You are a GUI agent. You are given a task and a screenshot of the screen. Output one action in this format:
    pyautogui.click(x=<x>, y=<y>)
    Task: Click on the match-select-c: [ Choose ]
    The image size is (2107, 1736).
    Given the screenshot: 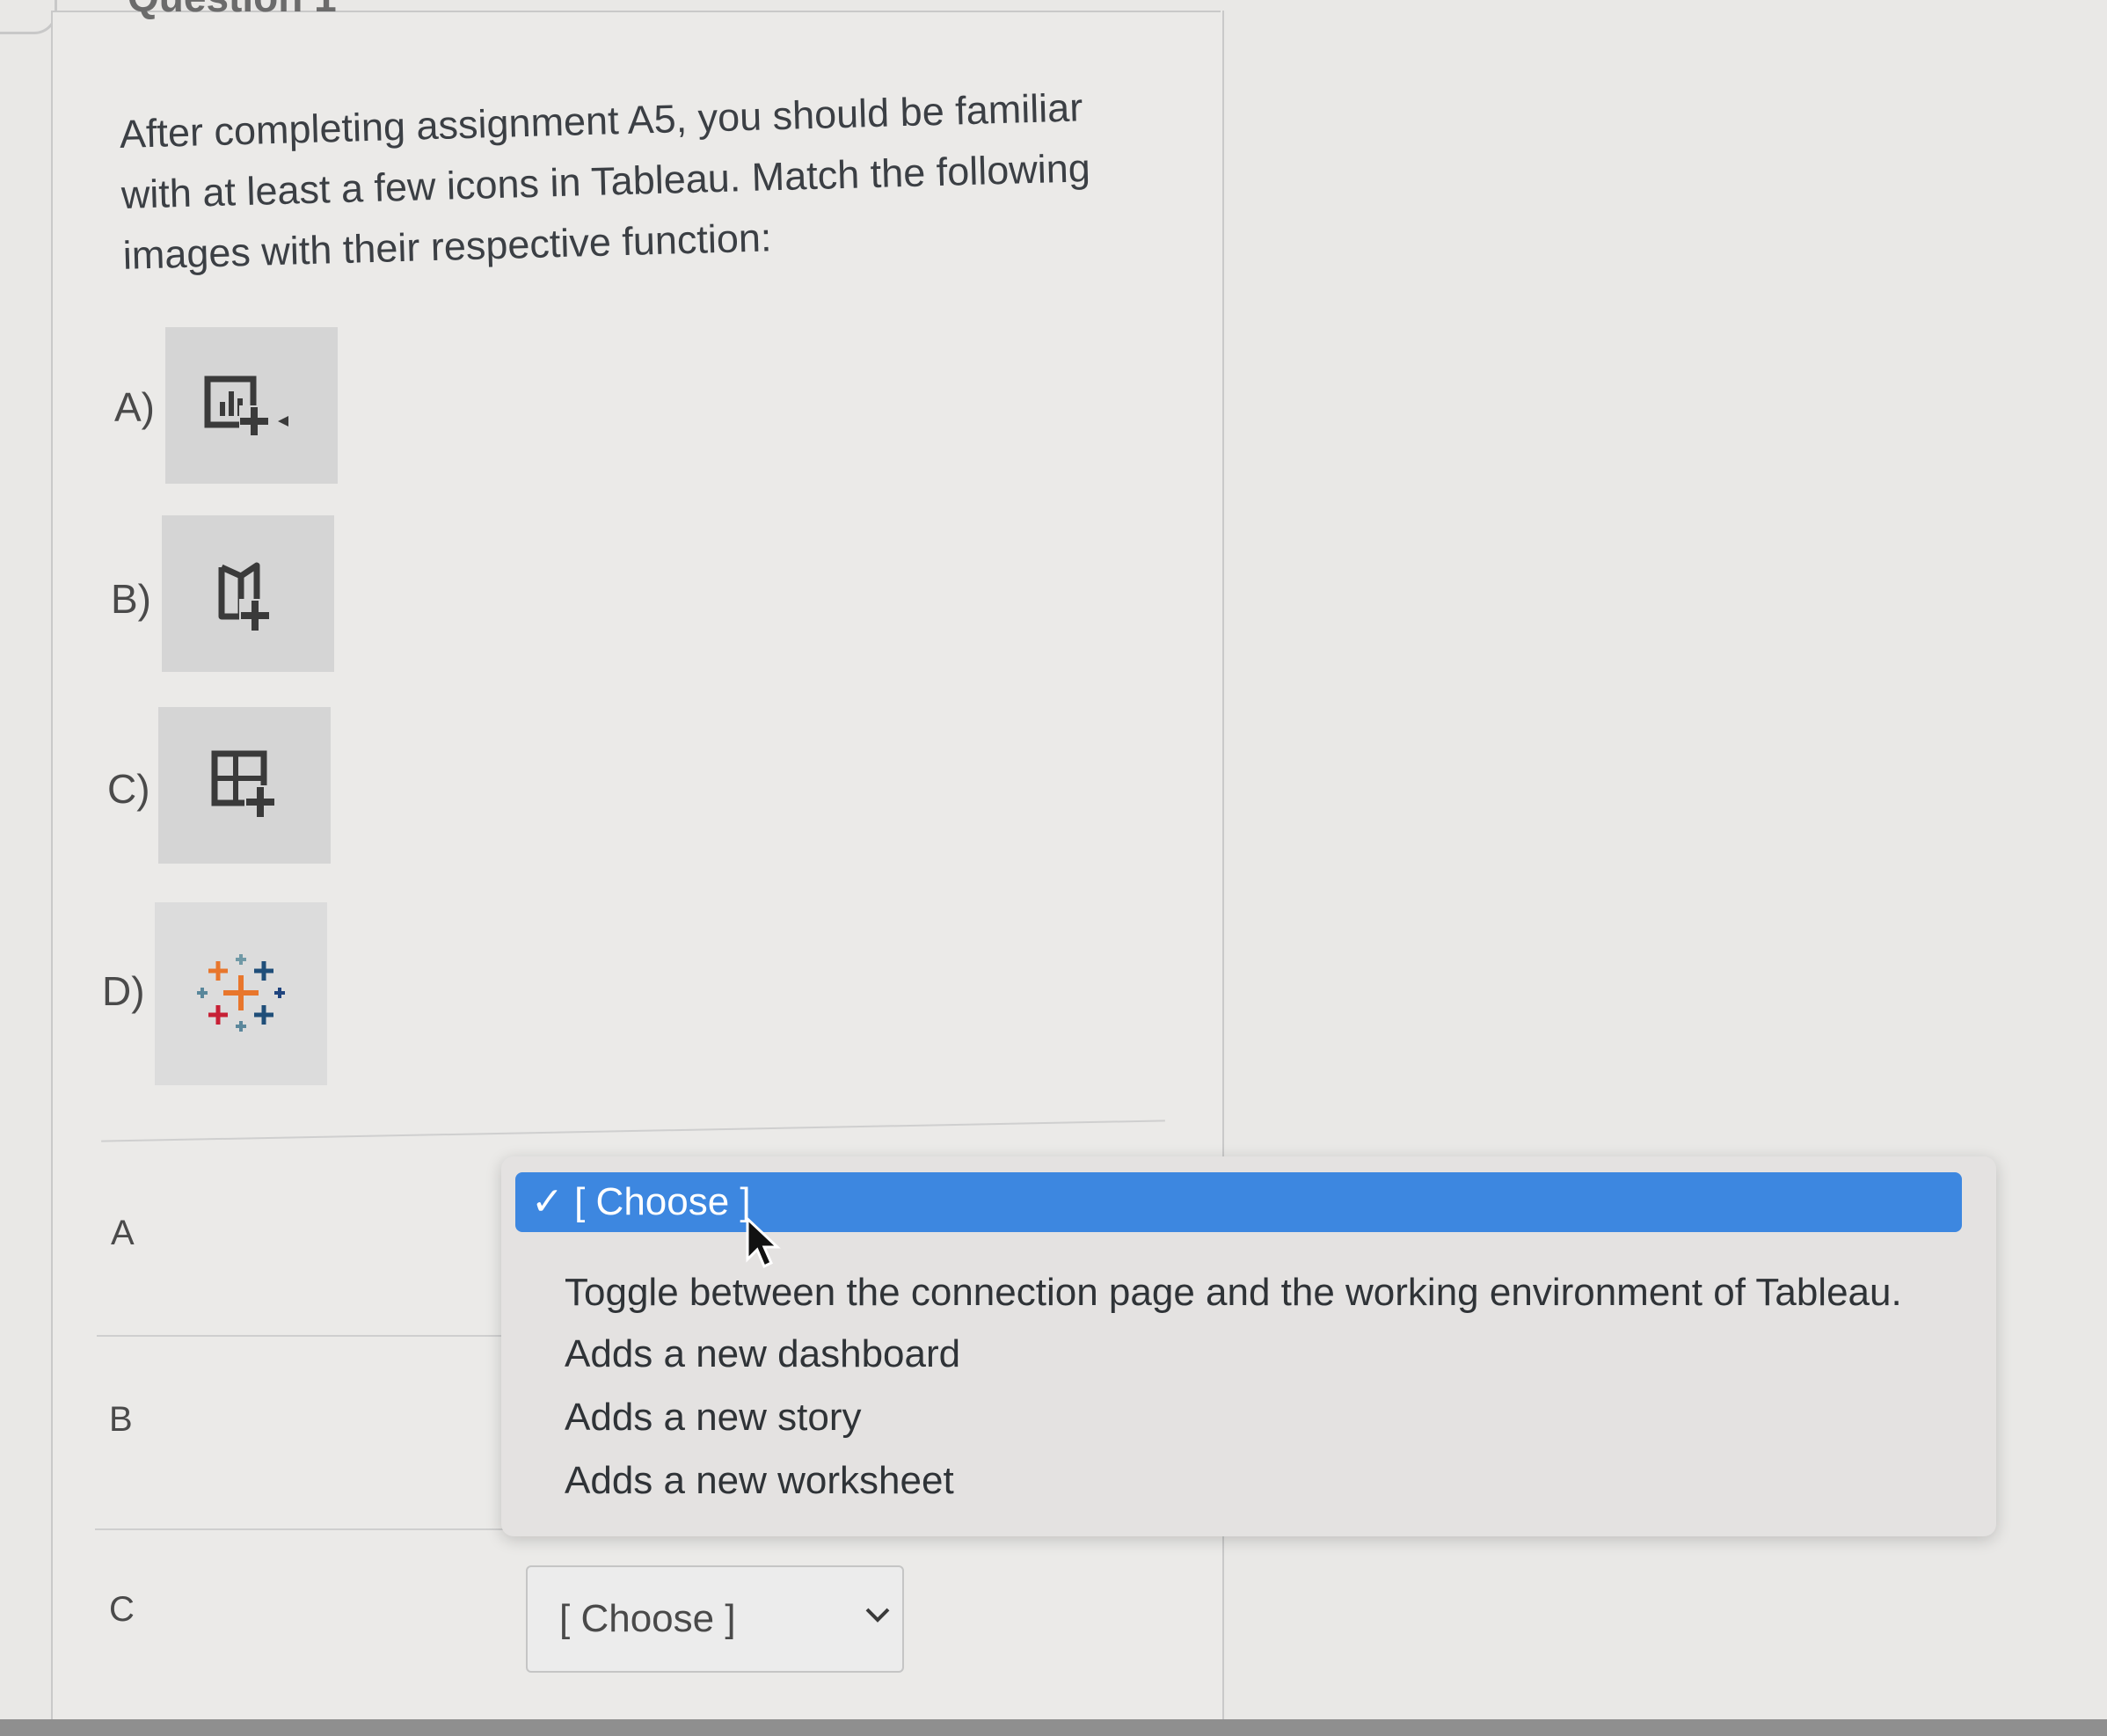 What is the action you would take?
    pyautogui.click(x=715, y=1619)
    